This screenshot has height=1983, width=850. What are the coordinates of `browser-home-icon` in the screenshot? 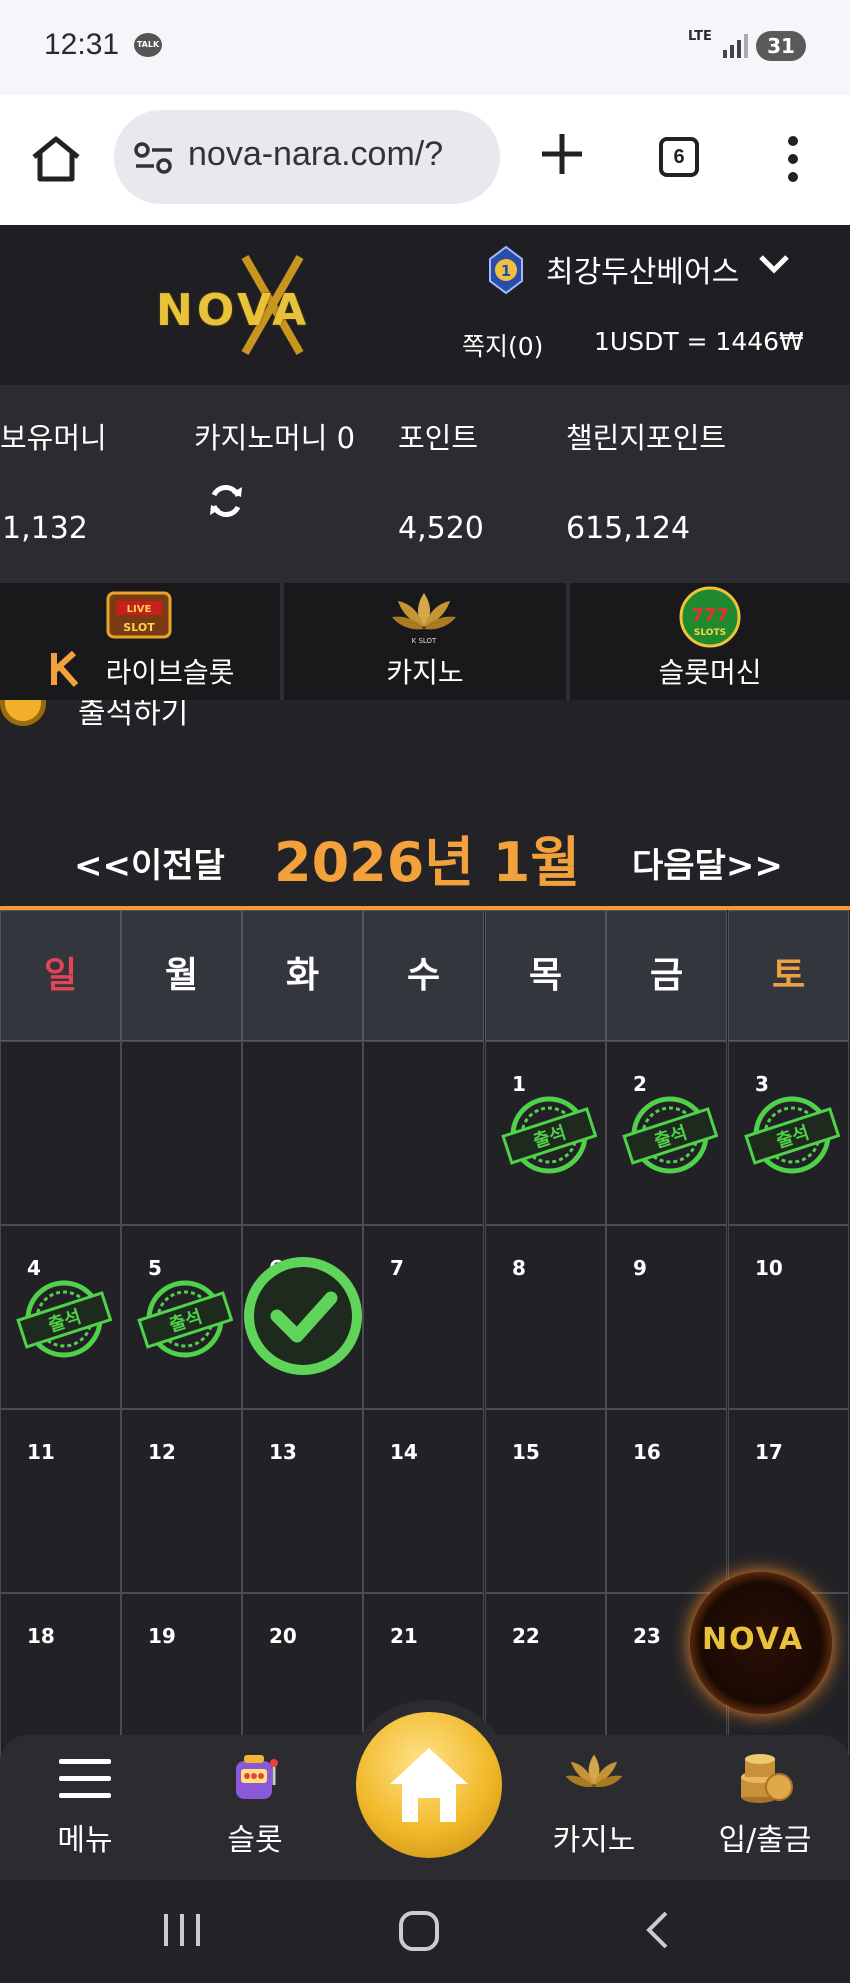 It's located at (56, 159).